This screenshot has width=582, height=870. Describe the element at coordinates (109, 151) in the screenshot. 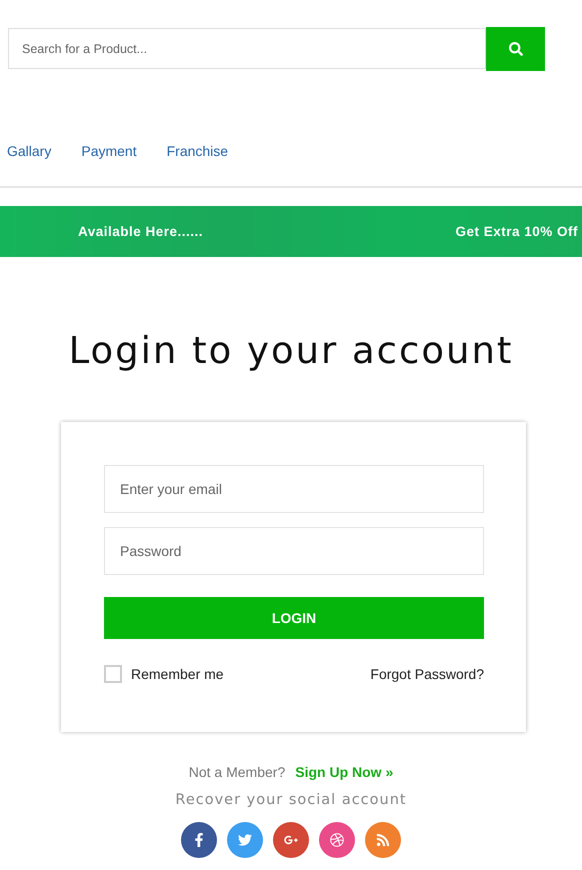

I see `nav-link: Payment` at that location.